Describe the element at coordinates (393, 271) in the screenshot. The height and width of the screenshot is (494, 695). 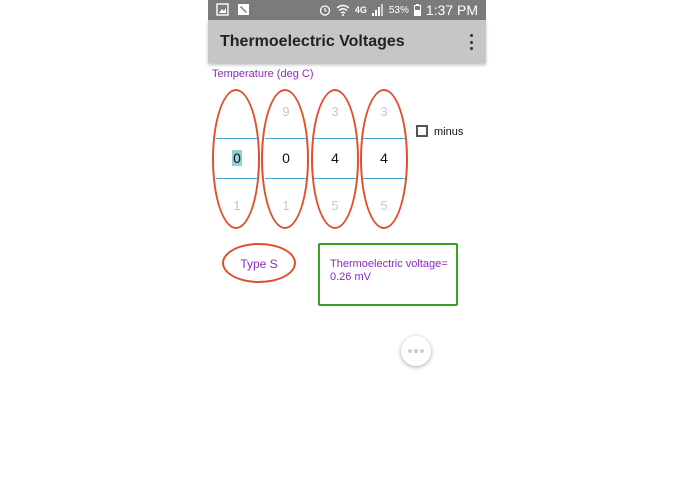
I see `result-text: Thermoelectric voltage= 0.26 mV` at that location.